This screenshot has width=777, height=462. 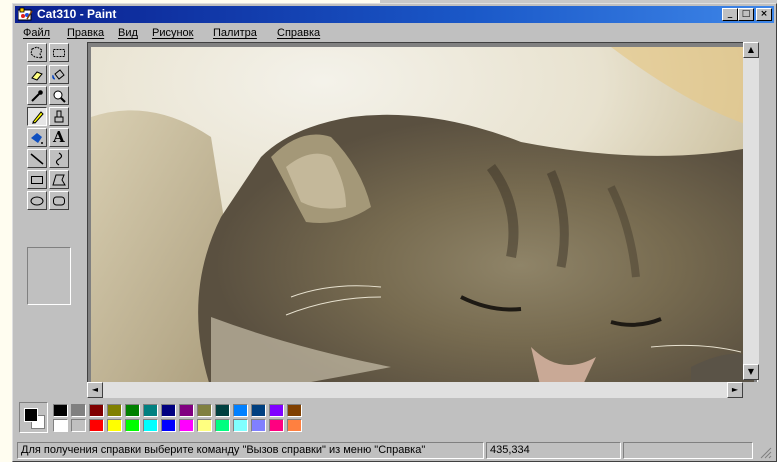 I want to click on text-tool: A, so click(x=59, y=137).